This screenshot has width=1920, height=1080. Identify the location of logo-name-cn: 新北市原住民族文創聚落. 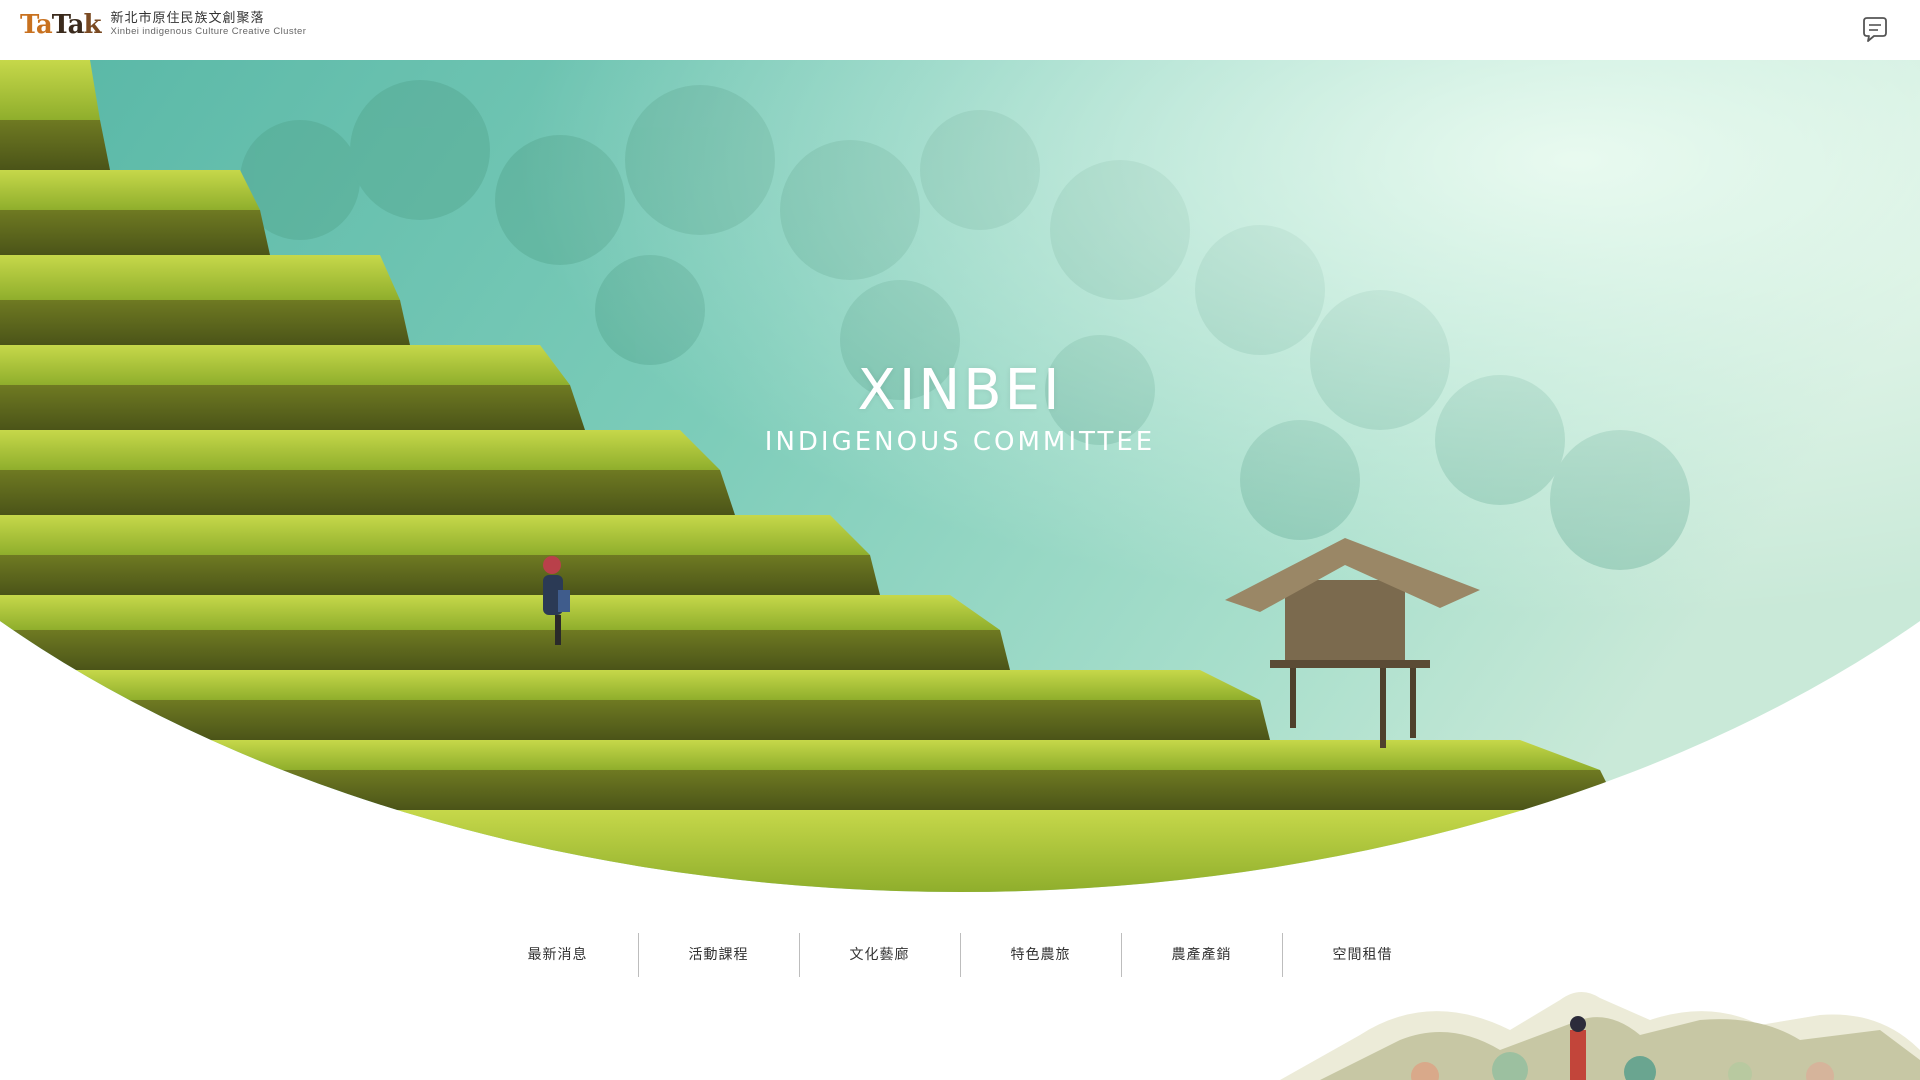
(187, 19).